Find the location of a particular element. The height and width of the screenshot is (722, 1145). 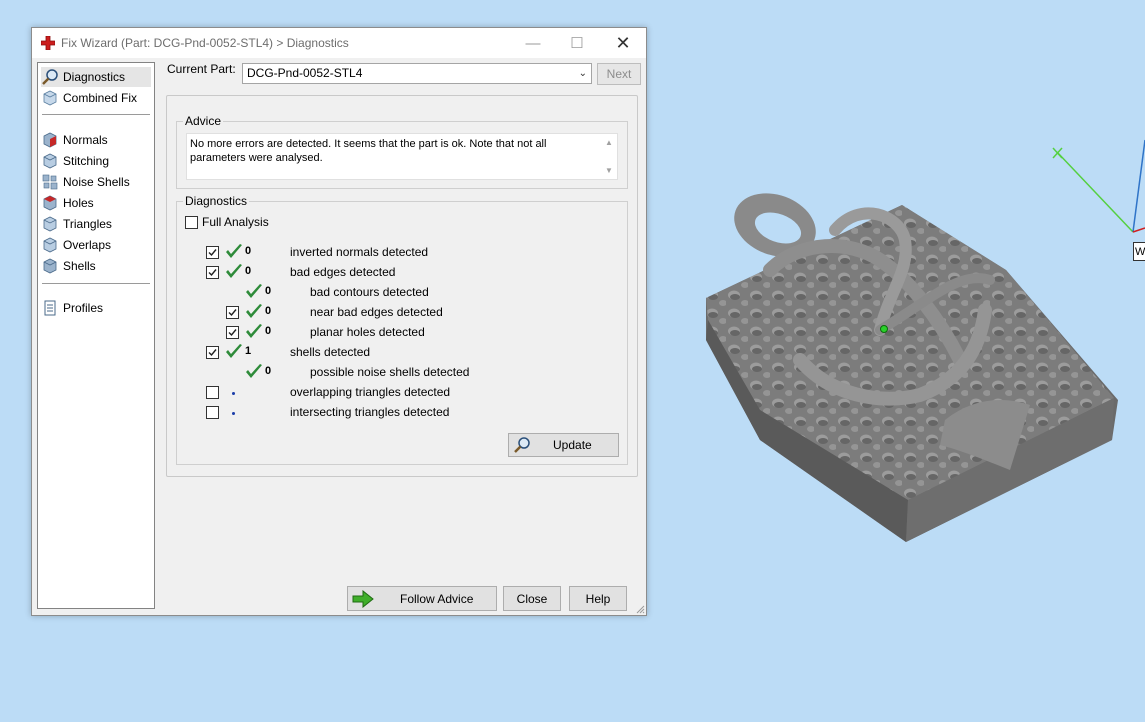

nav-item-stitching: Stitching is located at coordinates (96, 161).